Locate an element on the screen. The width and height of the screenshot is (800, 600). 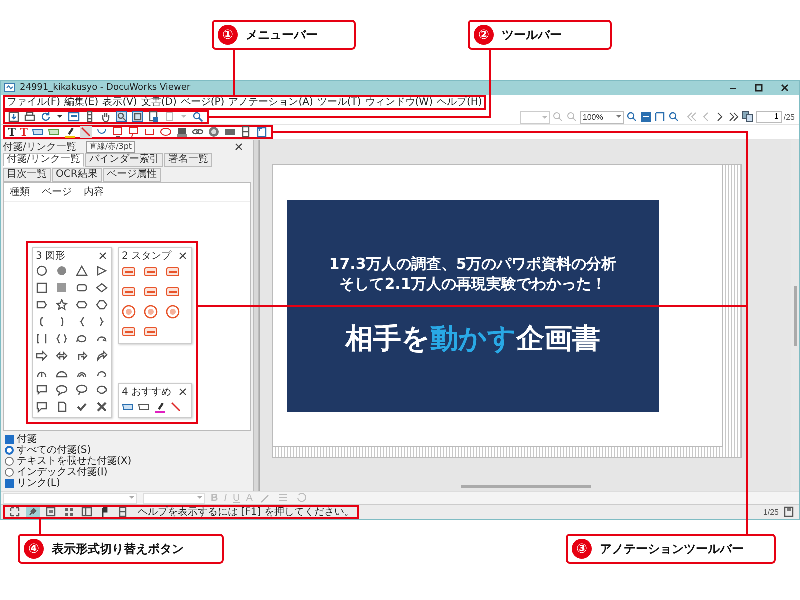
page-number-field: 1 is located at coordinates (769, 117).